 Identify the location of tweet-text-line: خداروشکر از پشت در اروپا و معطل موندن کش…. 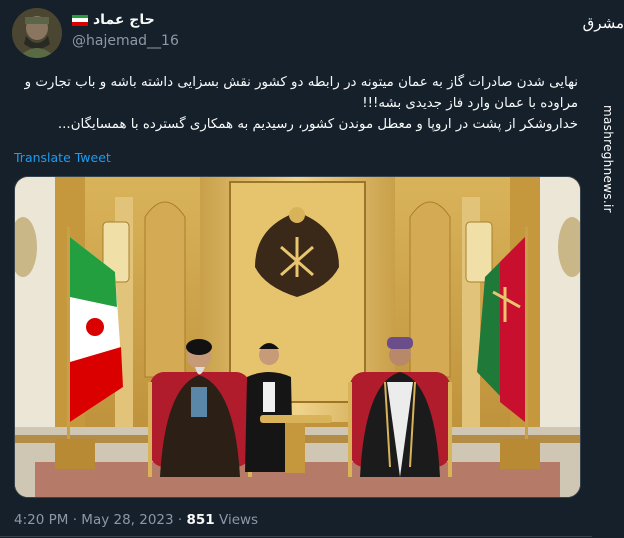
(317, 124).